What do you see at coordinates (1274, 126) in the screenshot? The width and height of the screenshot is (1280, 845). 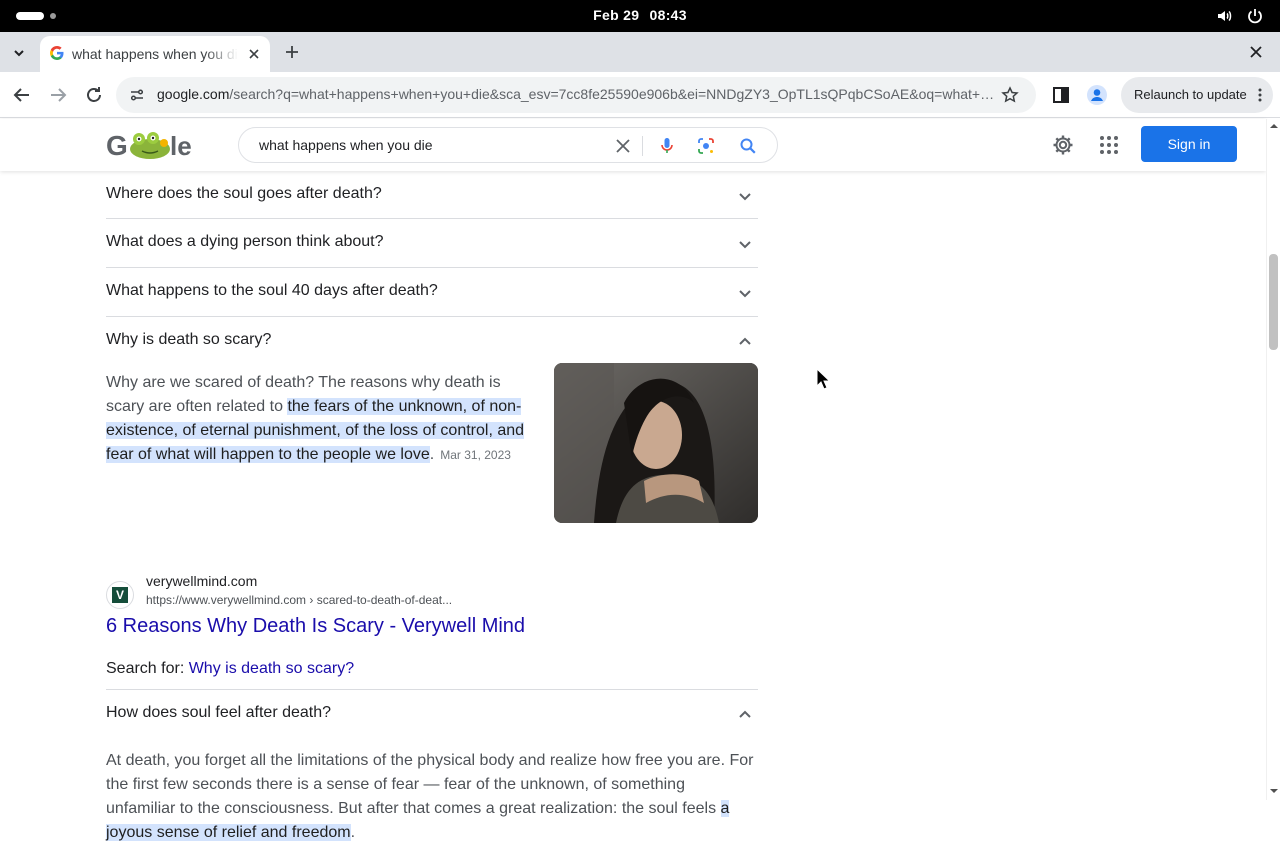 I see `scroll-up-arrow-icon` at bounding box center [1274, 126].